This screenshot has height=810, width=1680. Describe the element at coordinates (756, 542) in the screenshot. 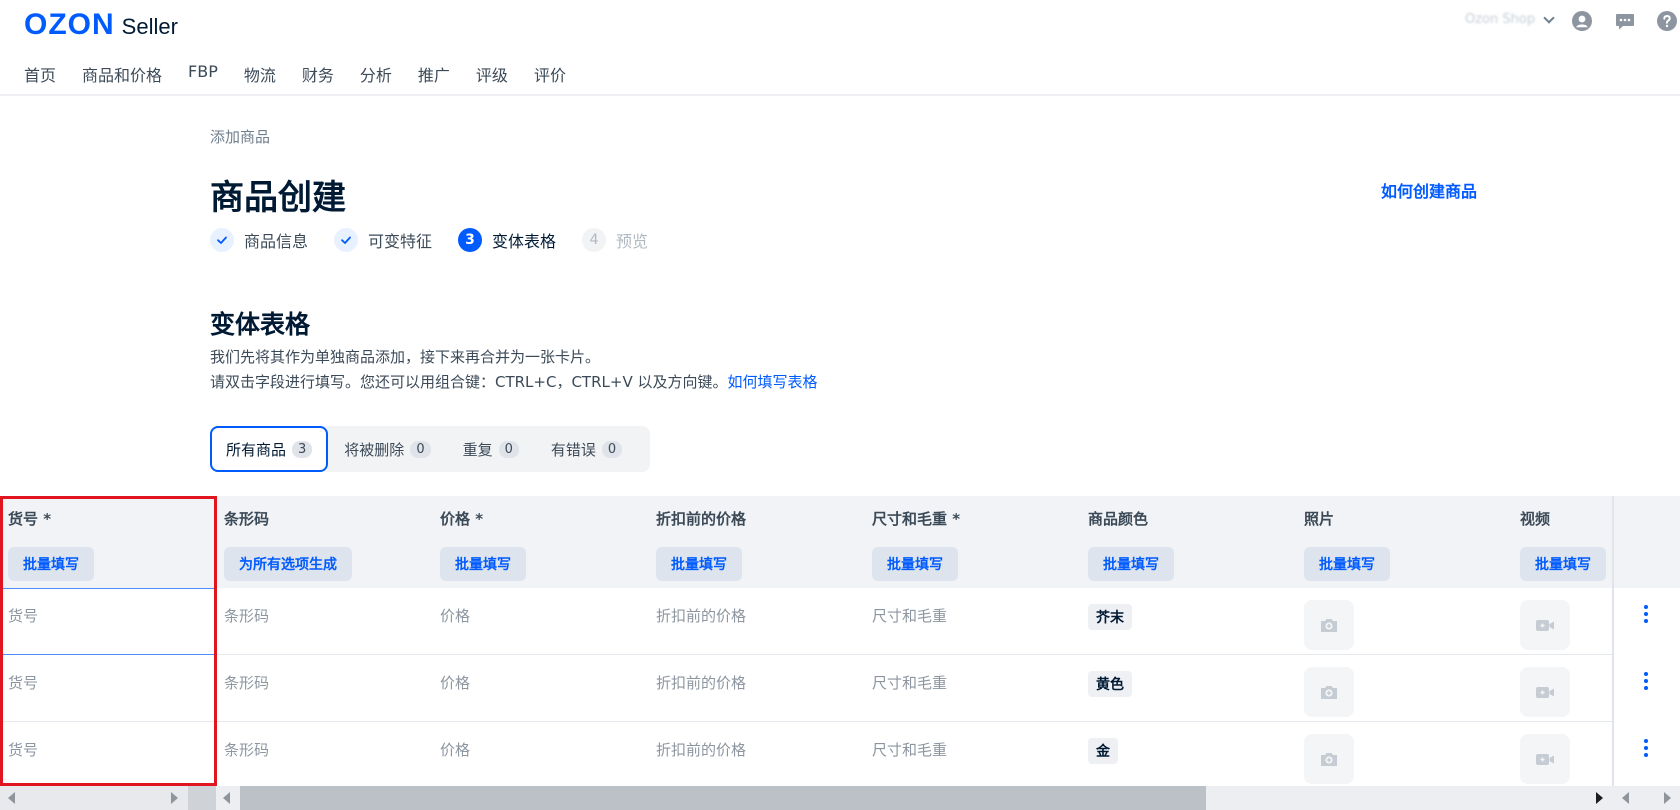

I see `column-old-price: 折扣前的价格 批量填写` at that location.